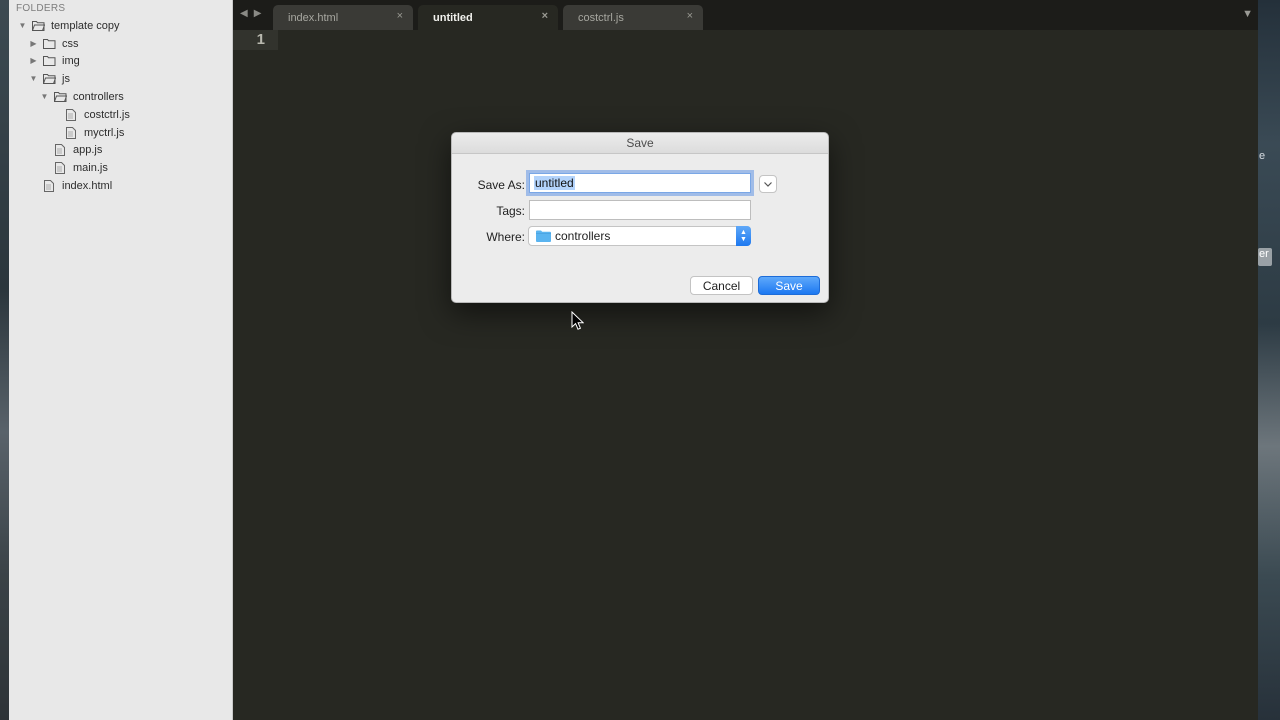 This screenshot has height=720, width=1280. I want to click on wallpaper-text-fragment: e, so click(1262, 156).